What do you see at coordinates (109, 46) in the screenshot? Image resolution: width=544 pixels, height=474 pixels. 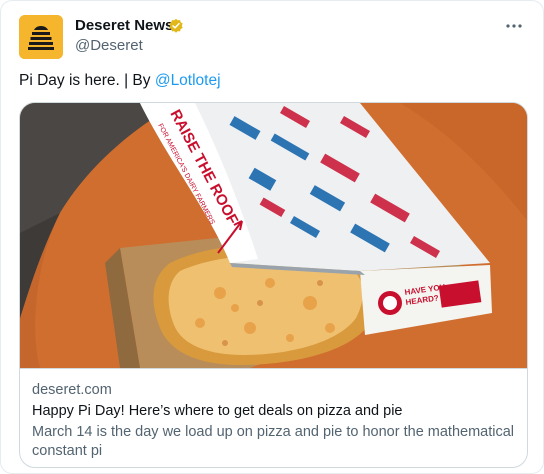 I see `author-handle: @Deseret` at bounding box center [109, 46].